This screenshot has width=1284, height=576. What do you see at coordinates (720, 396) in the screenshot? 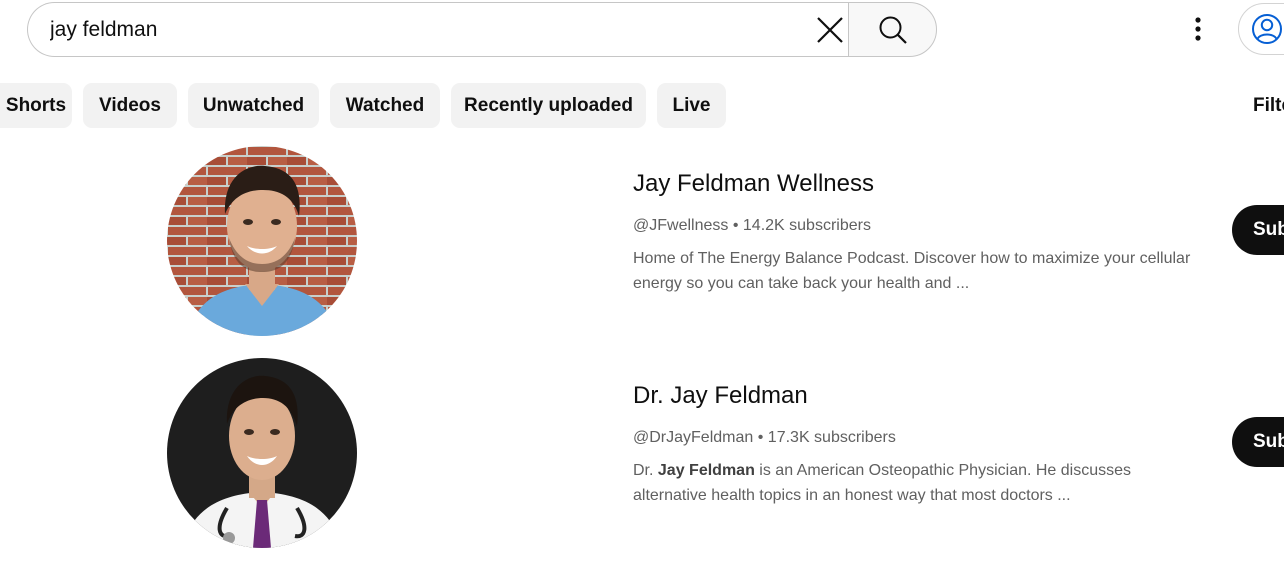
I see `channel-name: Dr. Jay Feldman` at bounding box center [720, 396].